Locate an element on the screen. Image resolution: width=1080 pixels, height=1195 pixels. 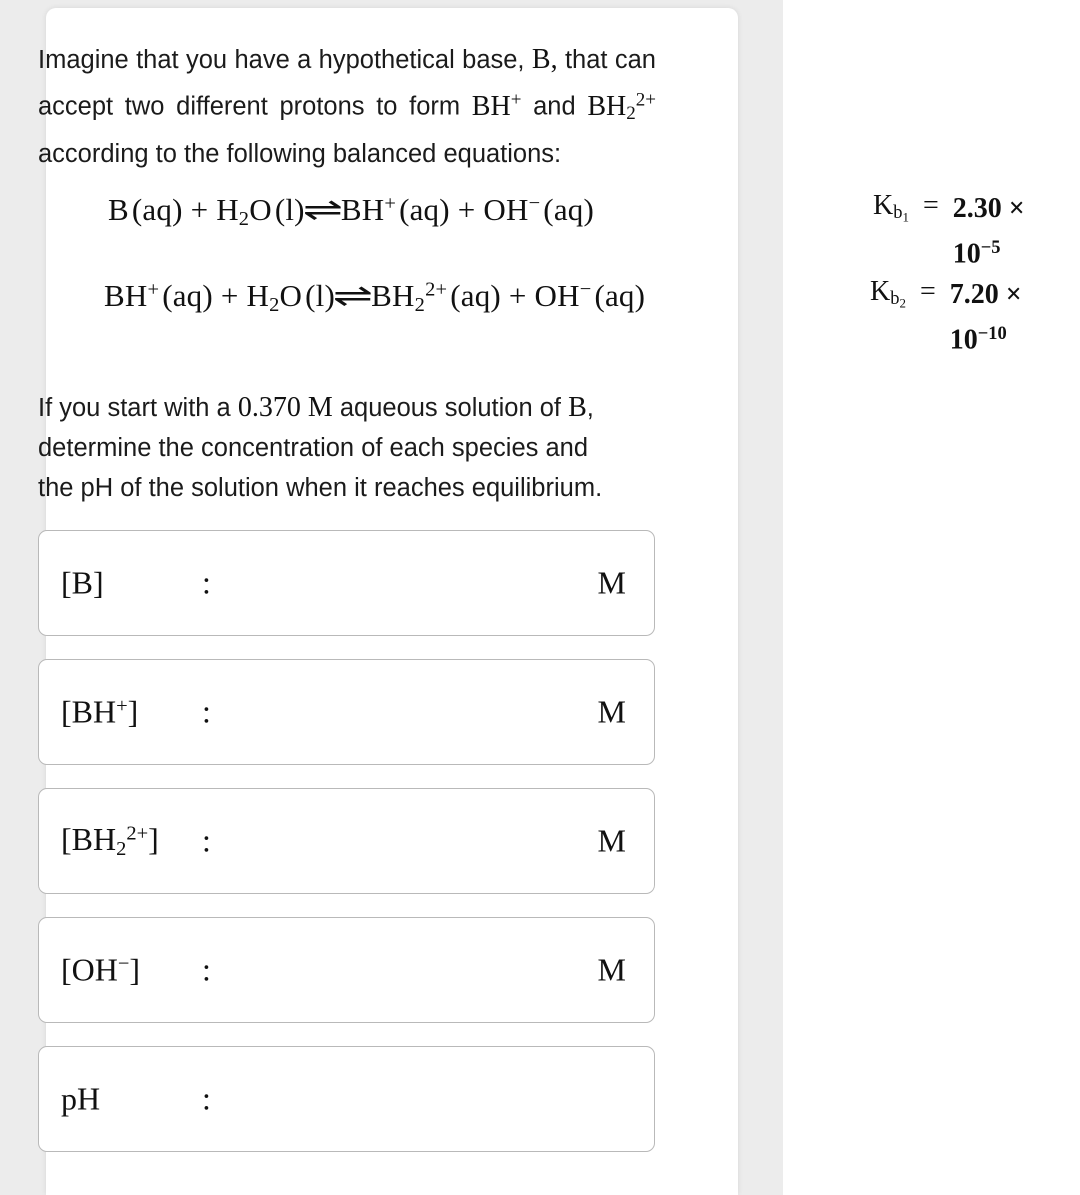
answer-input-b is located at coordinates (416, 582).